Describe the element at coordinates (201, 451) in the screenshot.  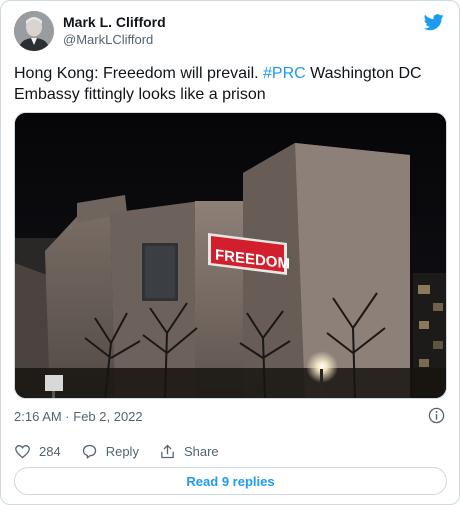
I see `share-label: Share` at that location.